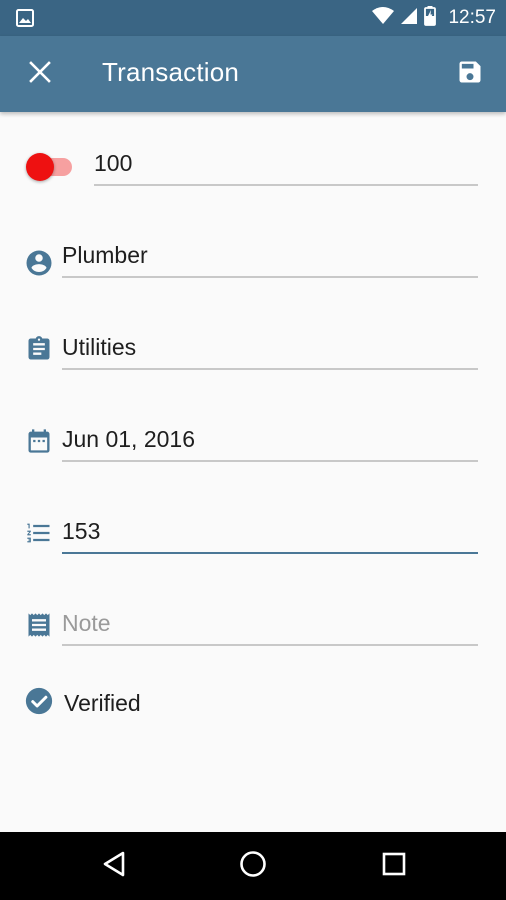  I want to click on number-value: 153, so click(81, 531).